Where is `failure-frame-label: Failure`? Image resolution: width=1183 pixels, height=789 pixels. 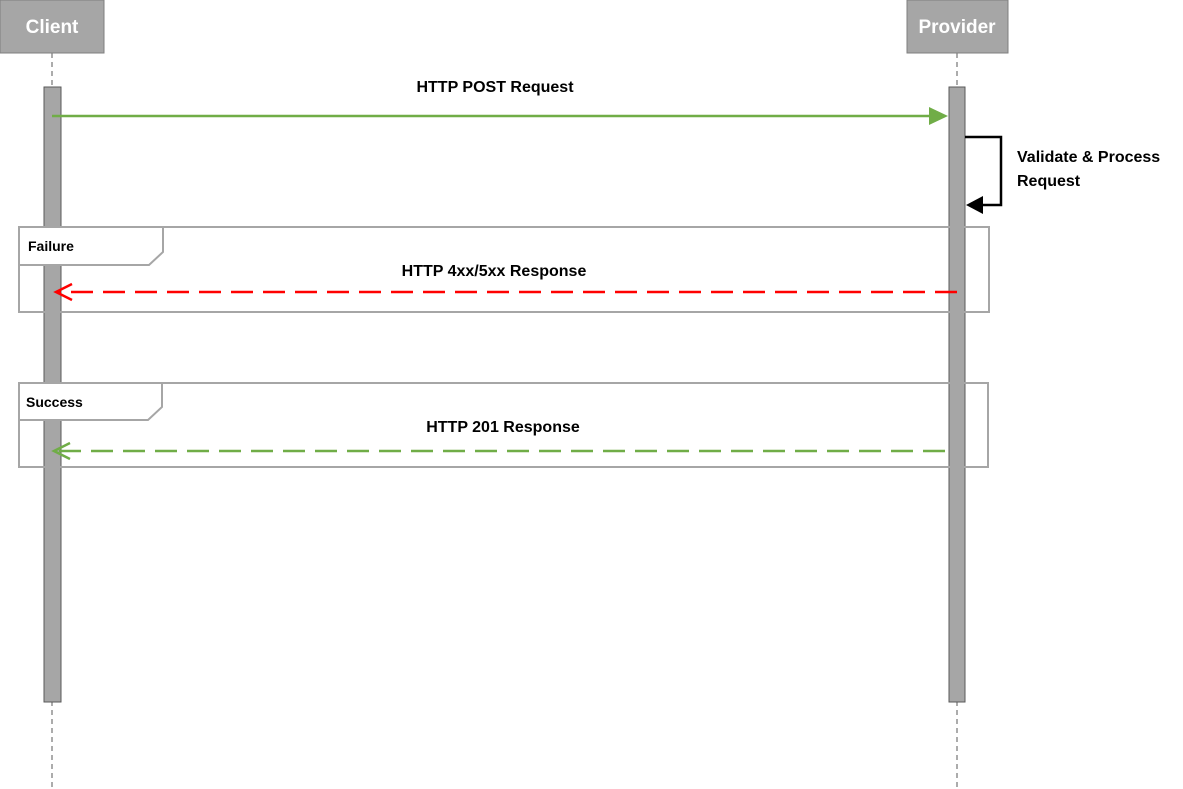
failure-frame-label: Failure is located at coordinates (51, 246).